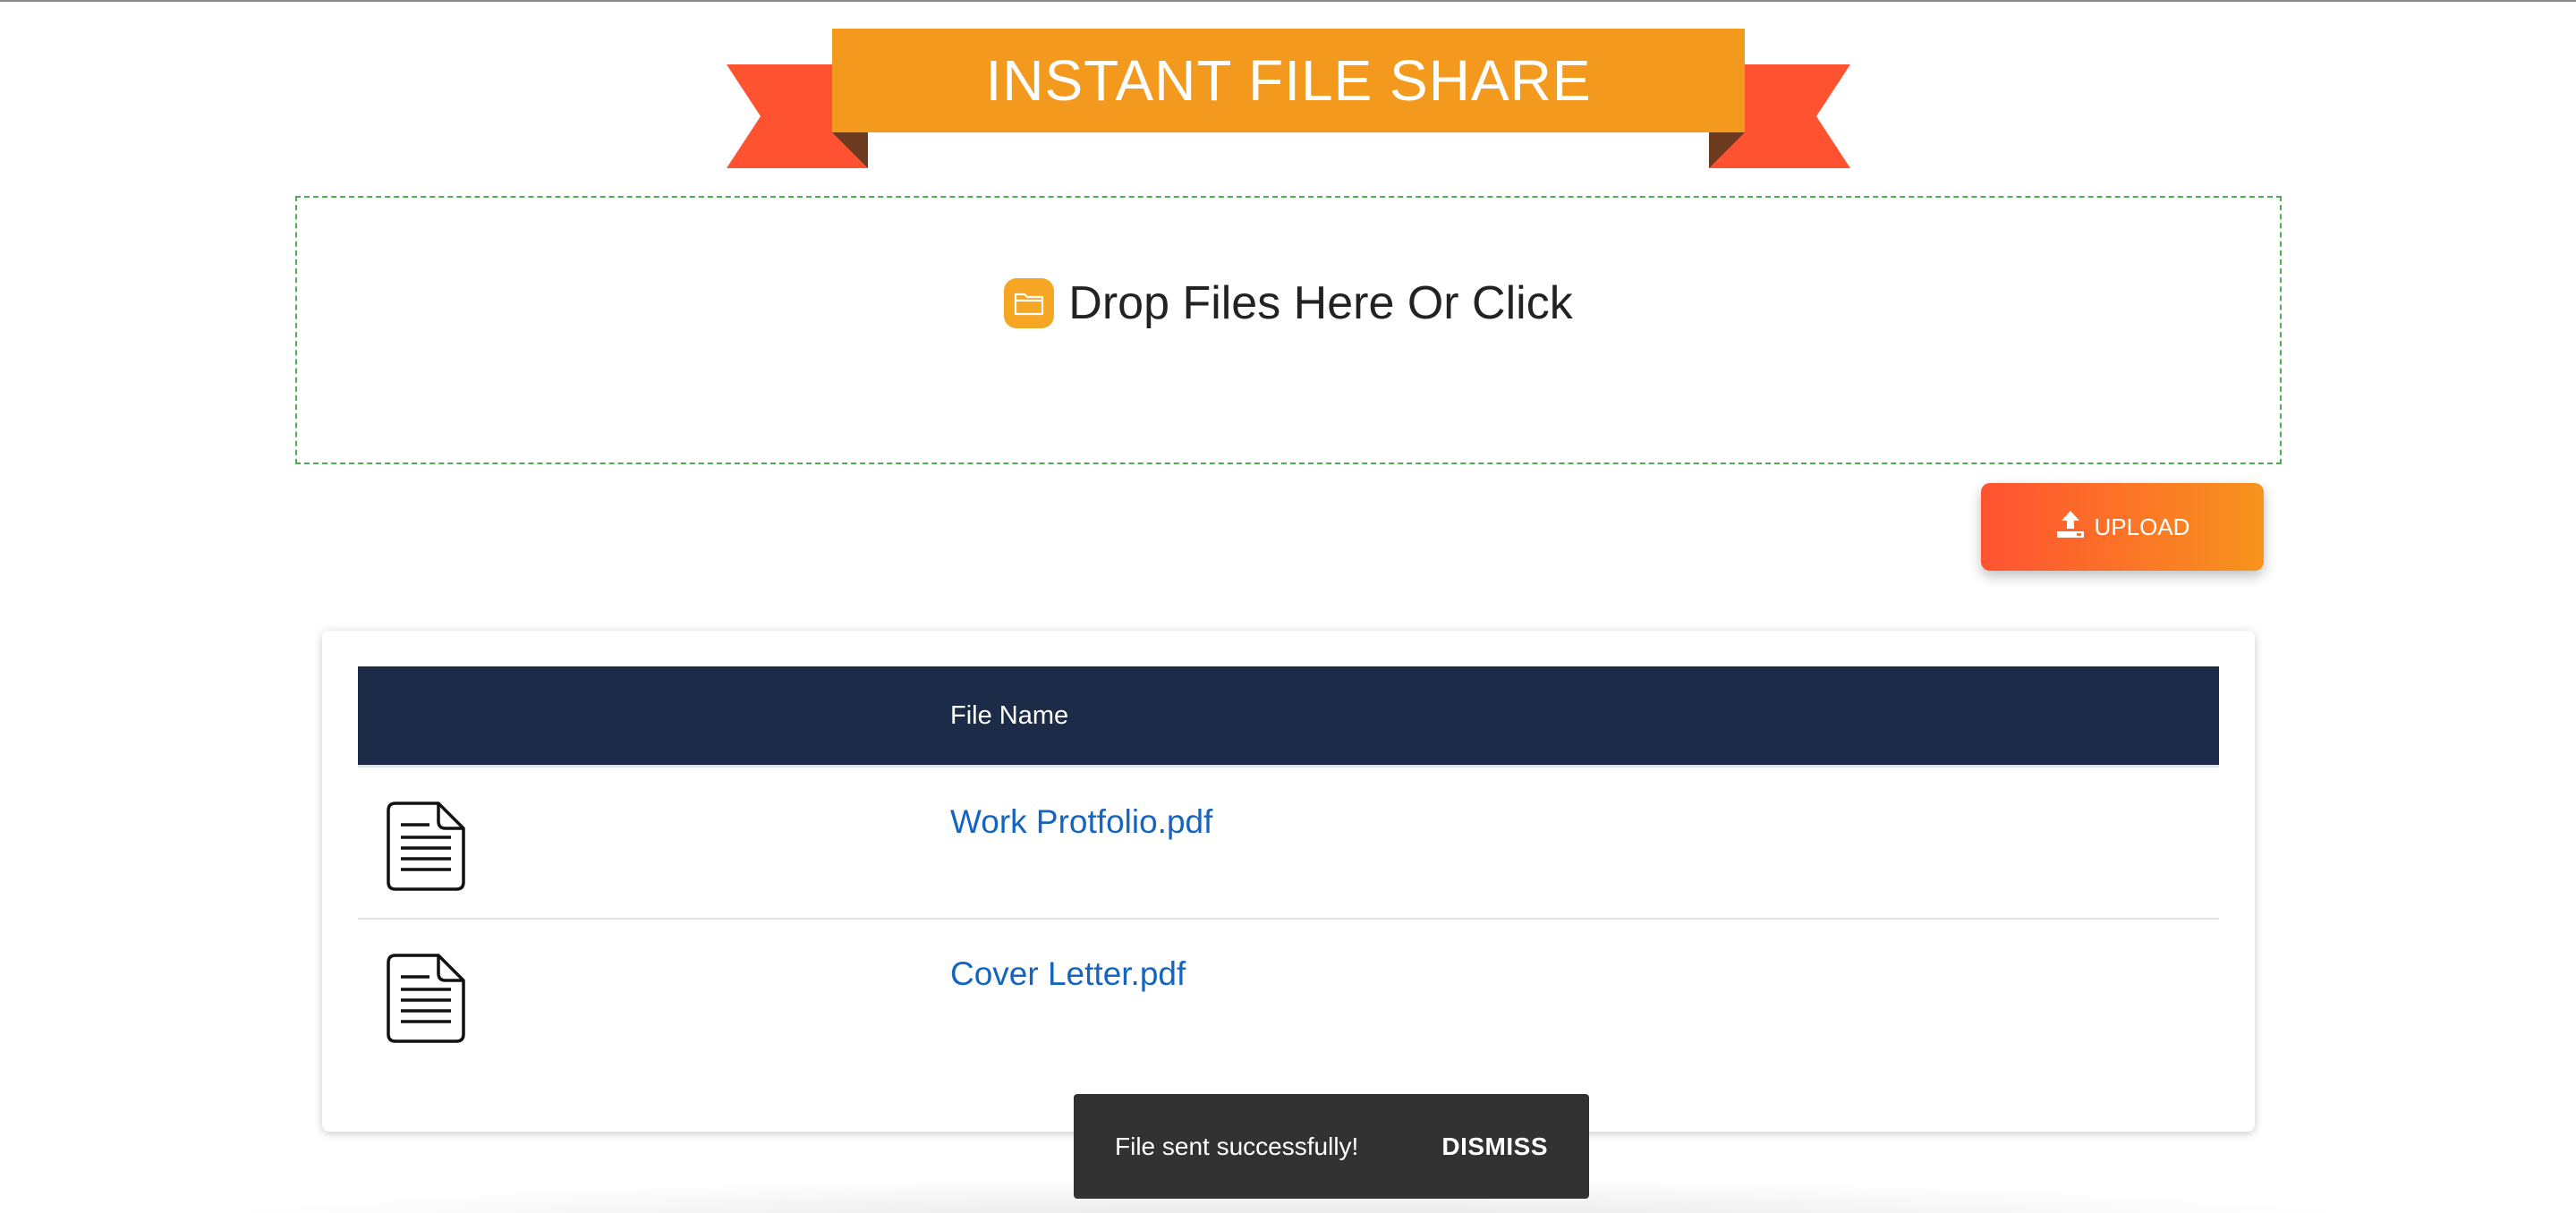  Describe the element at coordinates (1288, 80) in the screenshot. I see `page-title: INSTANT FILE SHARE` at that location.